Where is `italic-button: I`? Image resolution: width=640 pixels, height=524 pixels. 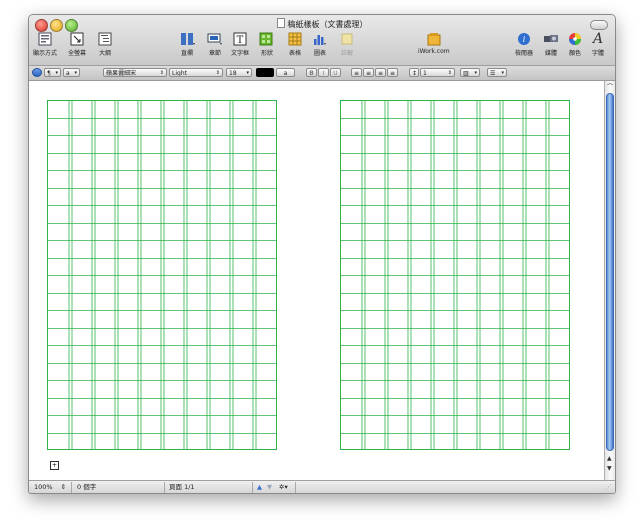
italic-button: I is located at coordinates (323, 72).